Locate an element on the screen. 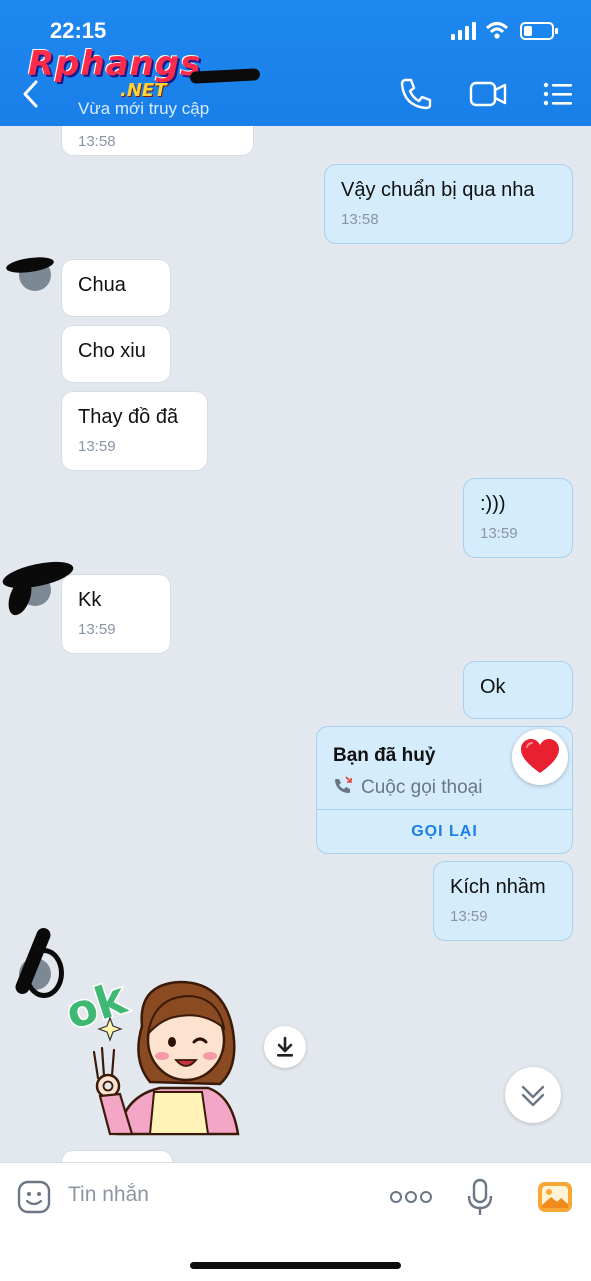  message-text: Ok is located at coordinates (493, 687).